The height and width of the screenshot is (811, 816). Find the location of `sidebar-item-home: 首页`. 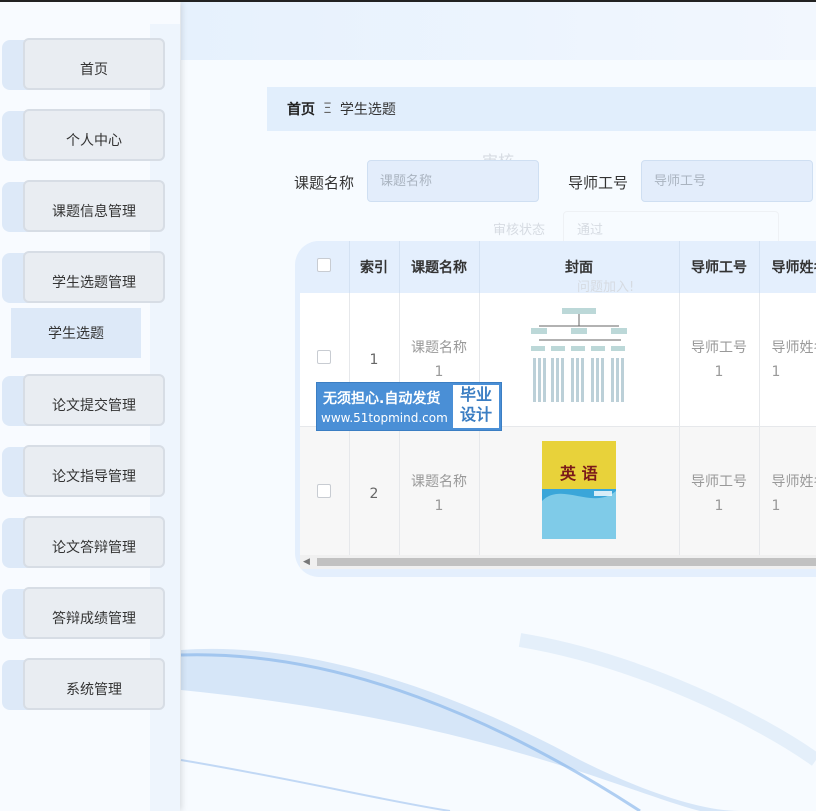

sidebar-item-home: 首页 is located at coordinates (83, 64).